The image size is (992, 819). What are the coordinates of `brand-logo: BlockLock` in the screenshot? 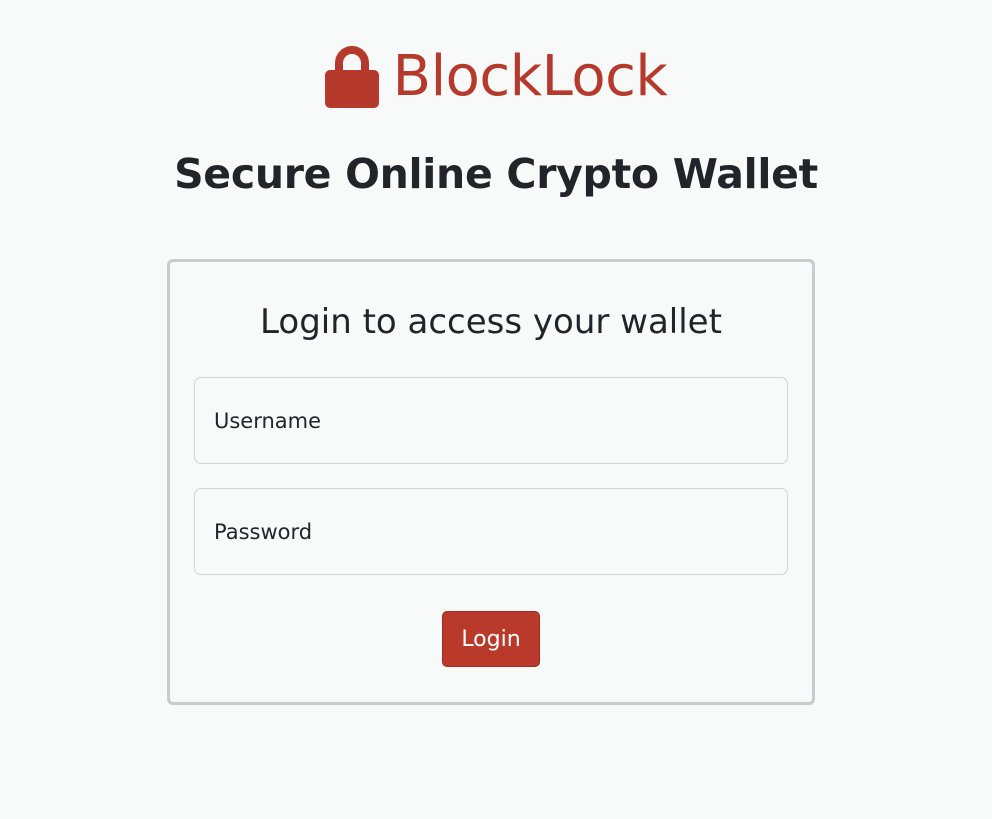 It's located at (496, 77).